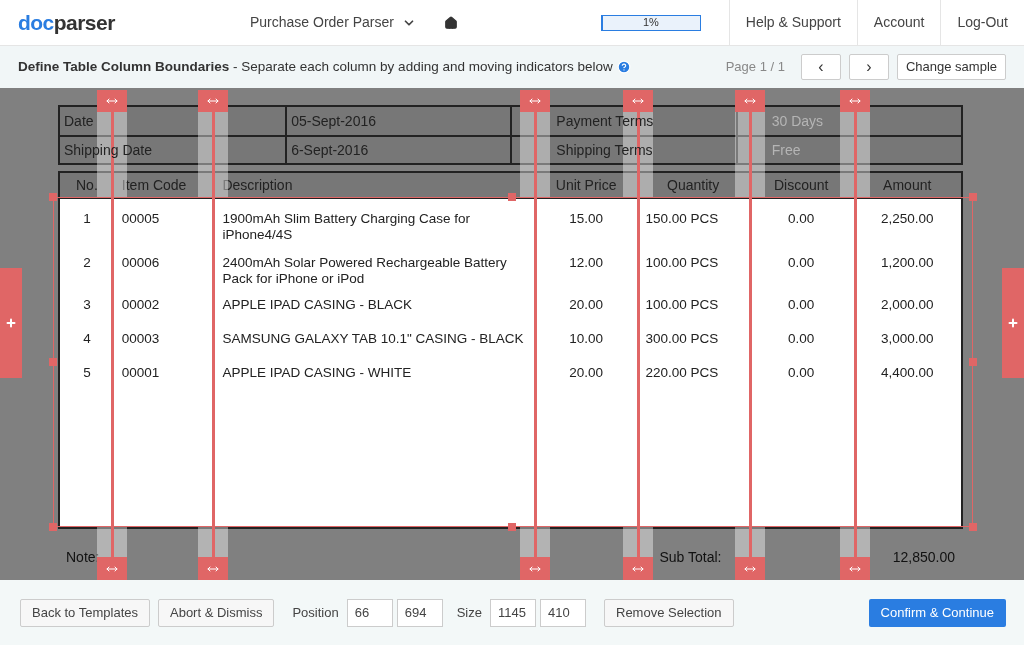 The image size is (1024, 645). I want to click on table-cell: 2400mAh Solar Powered Rechargeable Battery Pack for iPhone or iPod, so click(364, 270).